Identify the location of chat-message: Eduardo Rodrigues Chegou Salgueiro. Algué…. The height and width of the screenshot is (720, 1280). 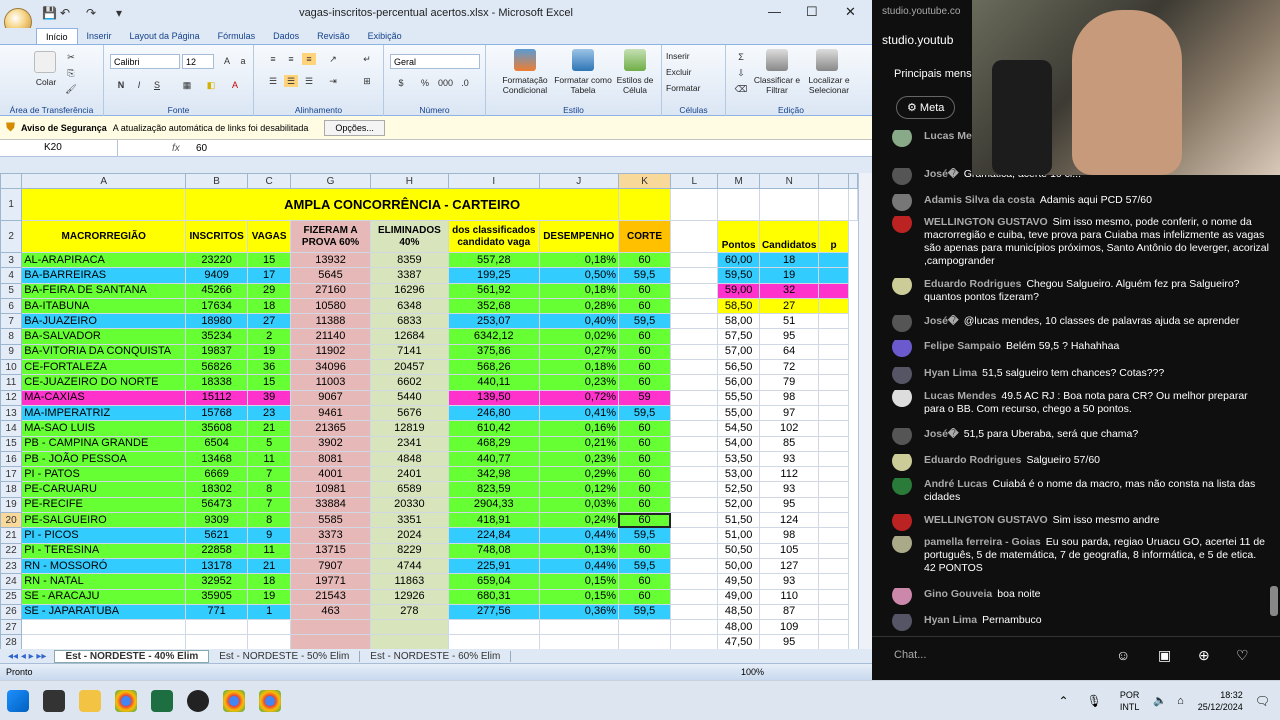
(1081, 293).